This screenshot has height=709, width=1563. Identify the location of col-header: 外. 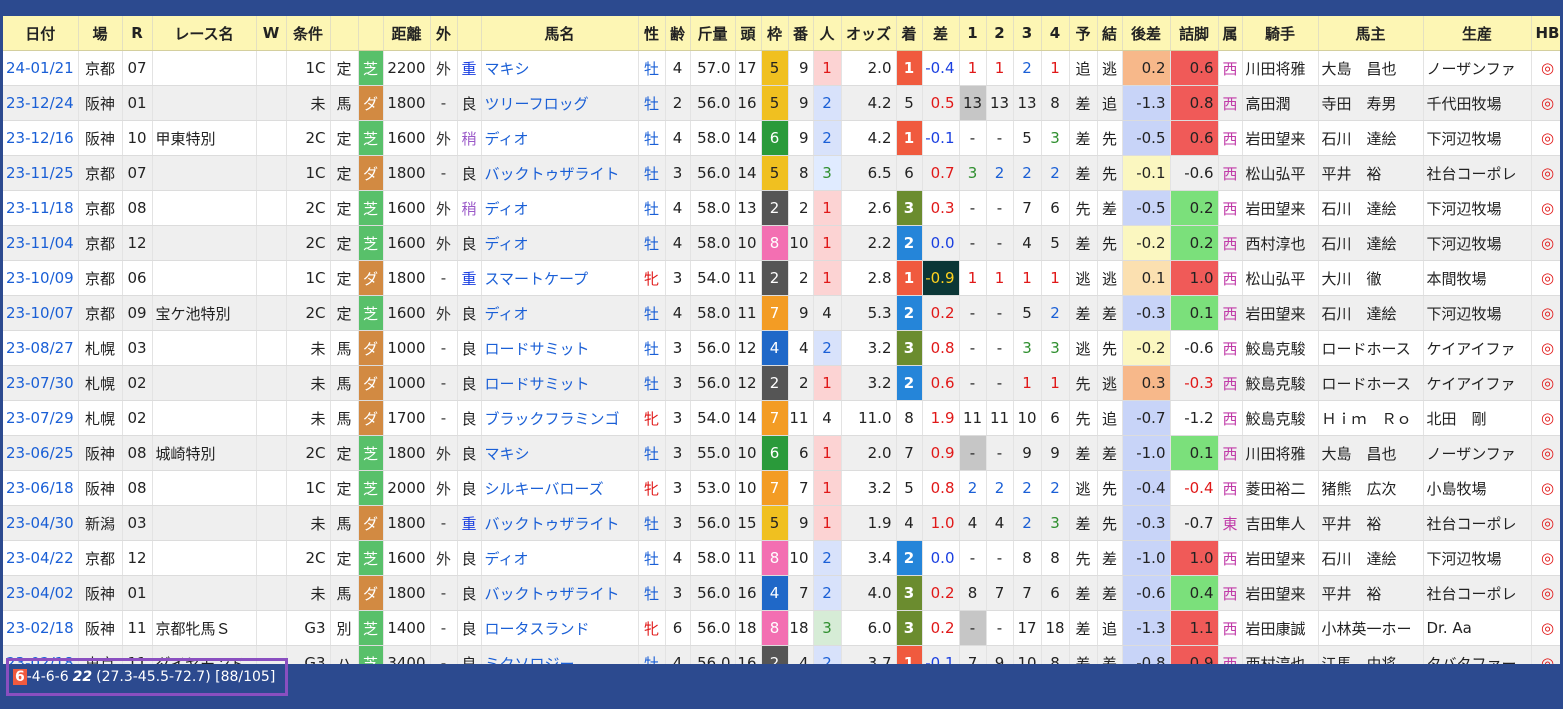
(444, 33).